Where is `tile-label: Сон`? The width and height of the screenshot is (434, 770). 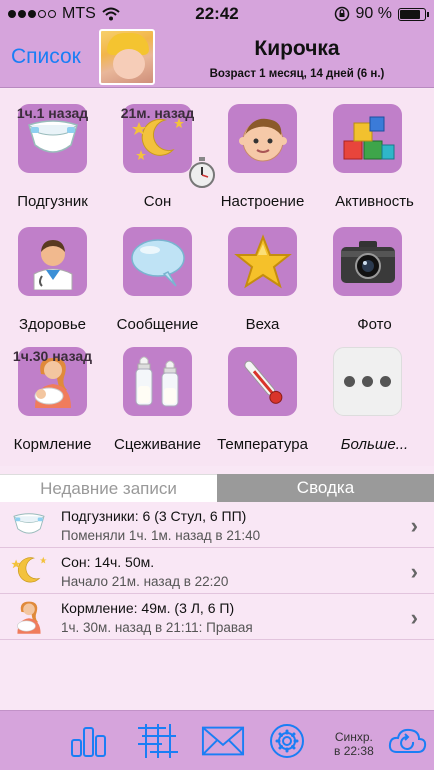
tile-label: Сон is located at coordinates (157, 201).